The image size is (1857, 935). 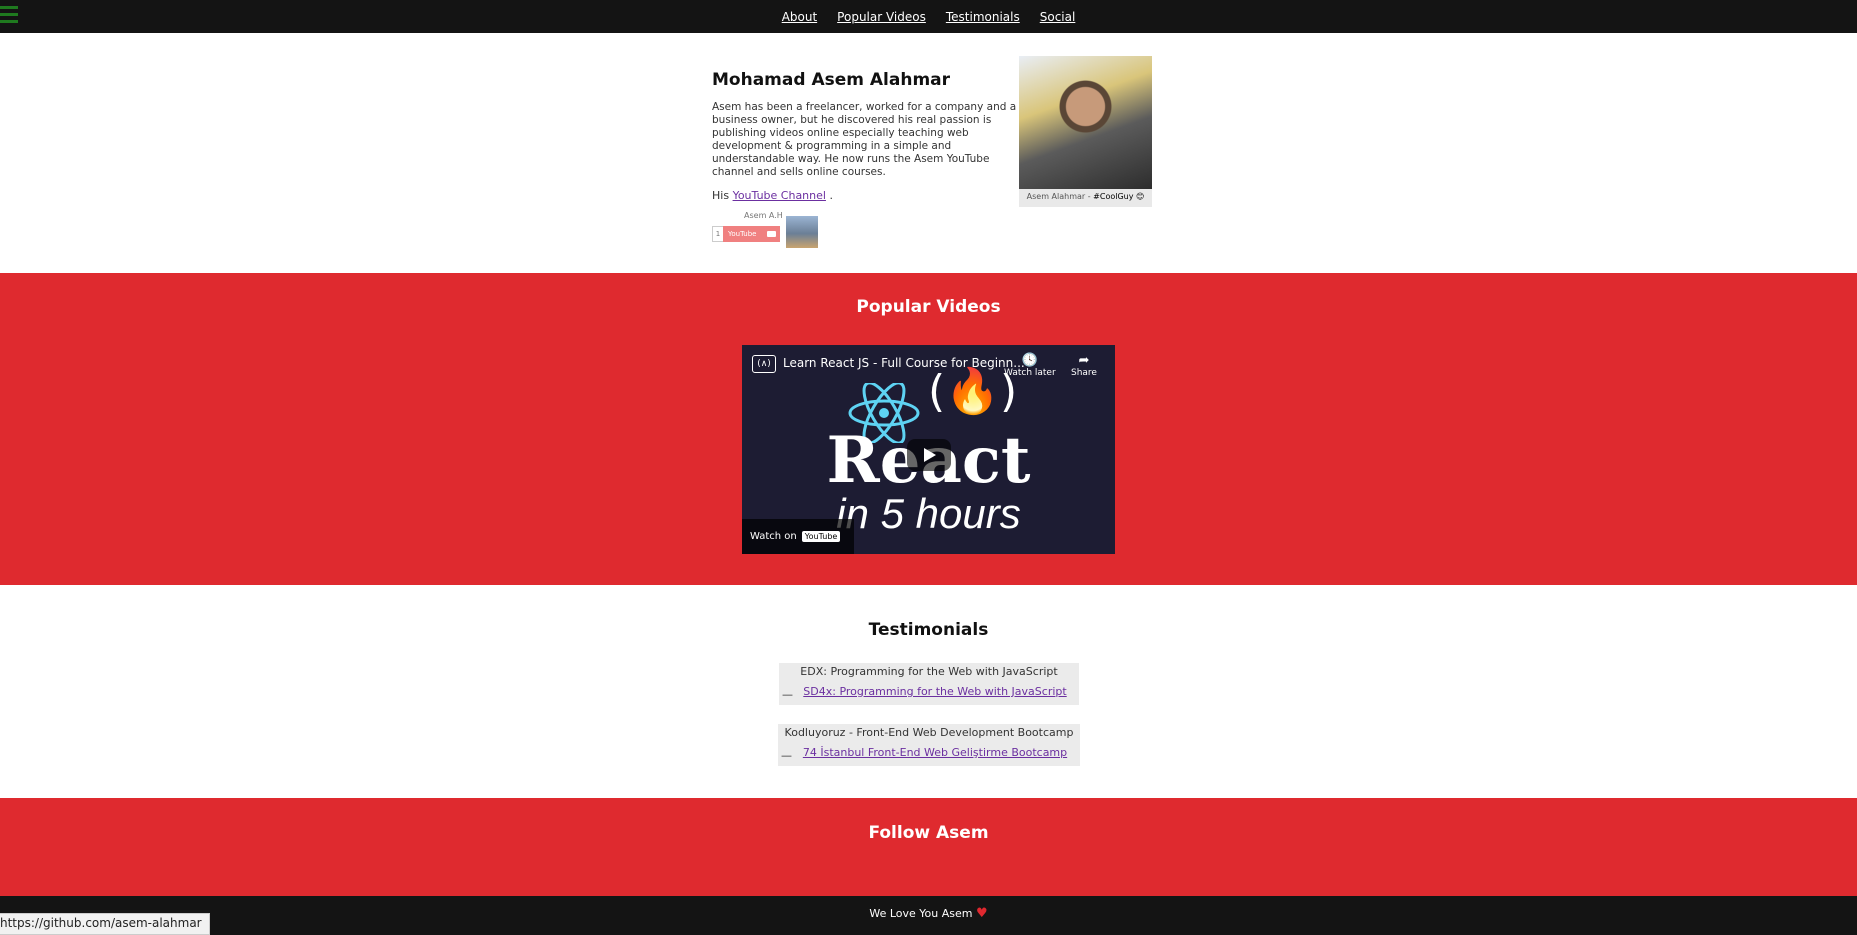 What do you see at coordinates (1084, 360) in the screenshot?
I see `share-icon: ➦` at bounding box center [1084, 360].